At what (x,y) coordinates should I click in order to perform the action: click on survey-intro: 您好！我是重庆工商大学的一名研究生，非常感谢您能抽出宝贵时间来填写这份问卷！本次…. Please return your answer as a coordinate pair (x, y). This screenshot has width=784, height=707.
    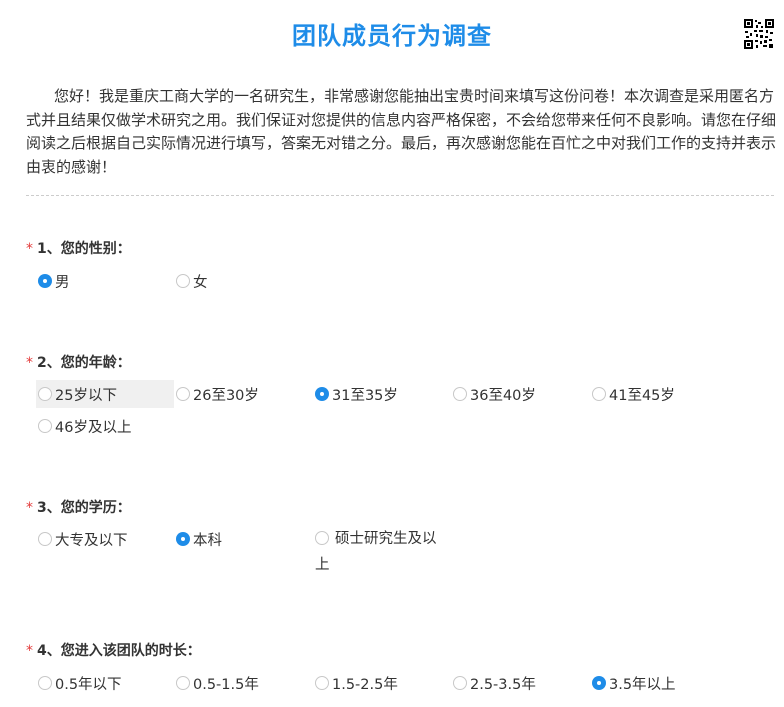
    Looking at the image, I should click on (401, 131).